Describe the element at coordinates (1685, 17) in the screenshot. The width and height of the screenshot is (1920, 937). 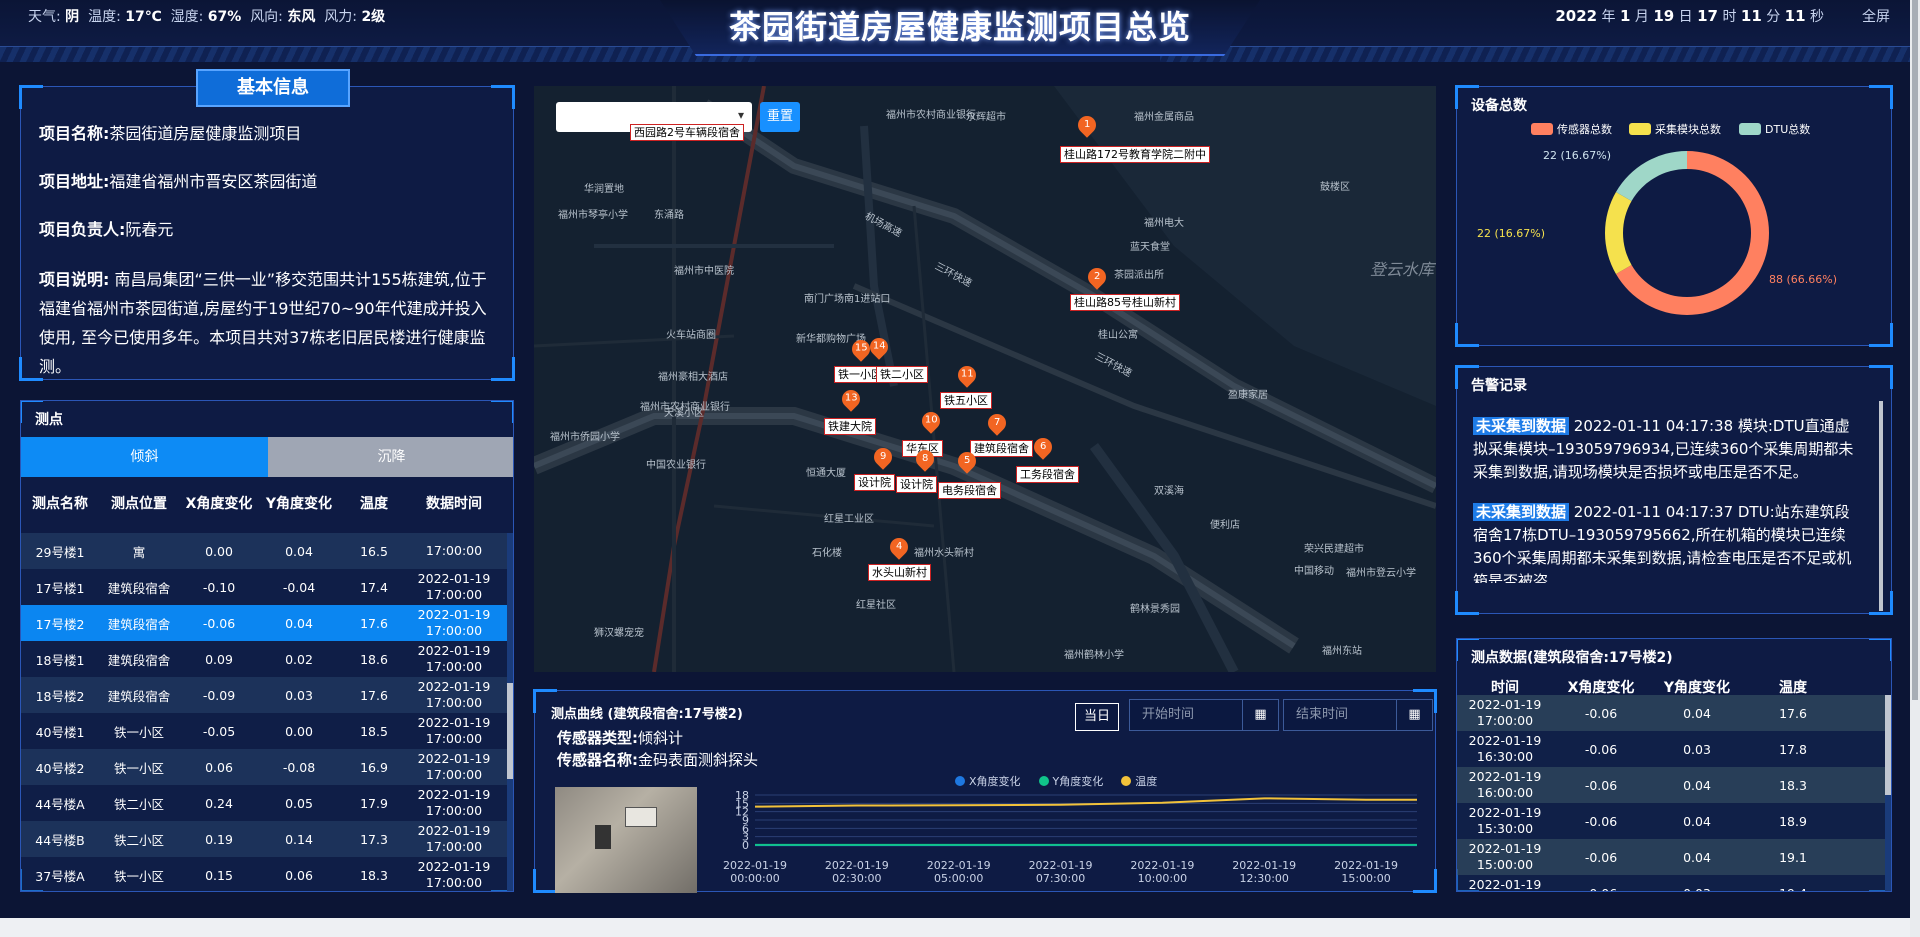
I see `clock-unit: 日` at that location.